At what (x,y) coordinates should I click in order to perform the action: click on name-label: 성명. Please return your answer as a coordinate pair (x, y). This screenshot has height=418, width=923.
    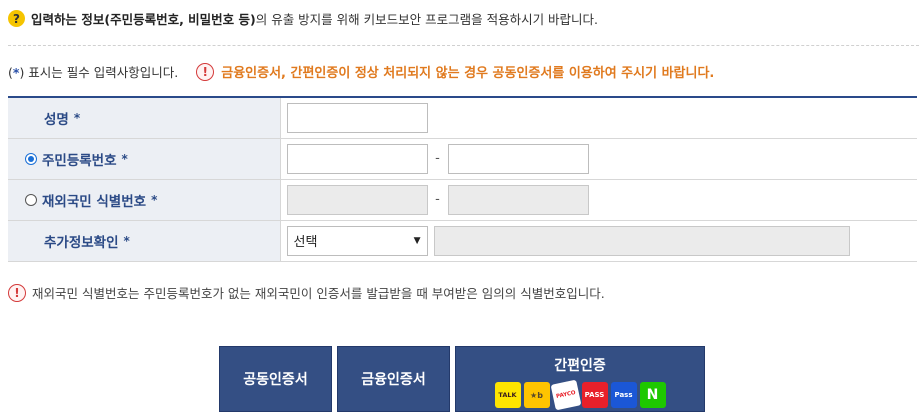
    Looking at the image, I should click on (56, 119).